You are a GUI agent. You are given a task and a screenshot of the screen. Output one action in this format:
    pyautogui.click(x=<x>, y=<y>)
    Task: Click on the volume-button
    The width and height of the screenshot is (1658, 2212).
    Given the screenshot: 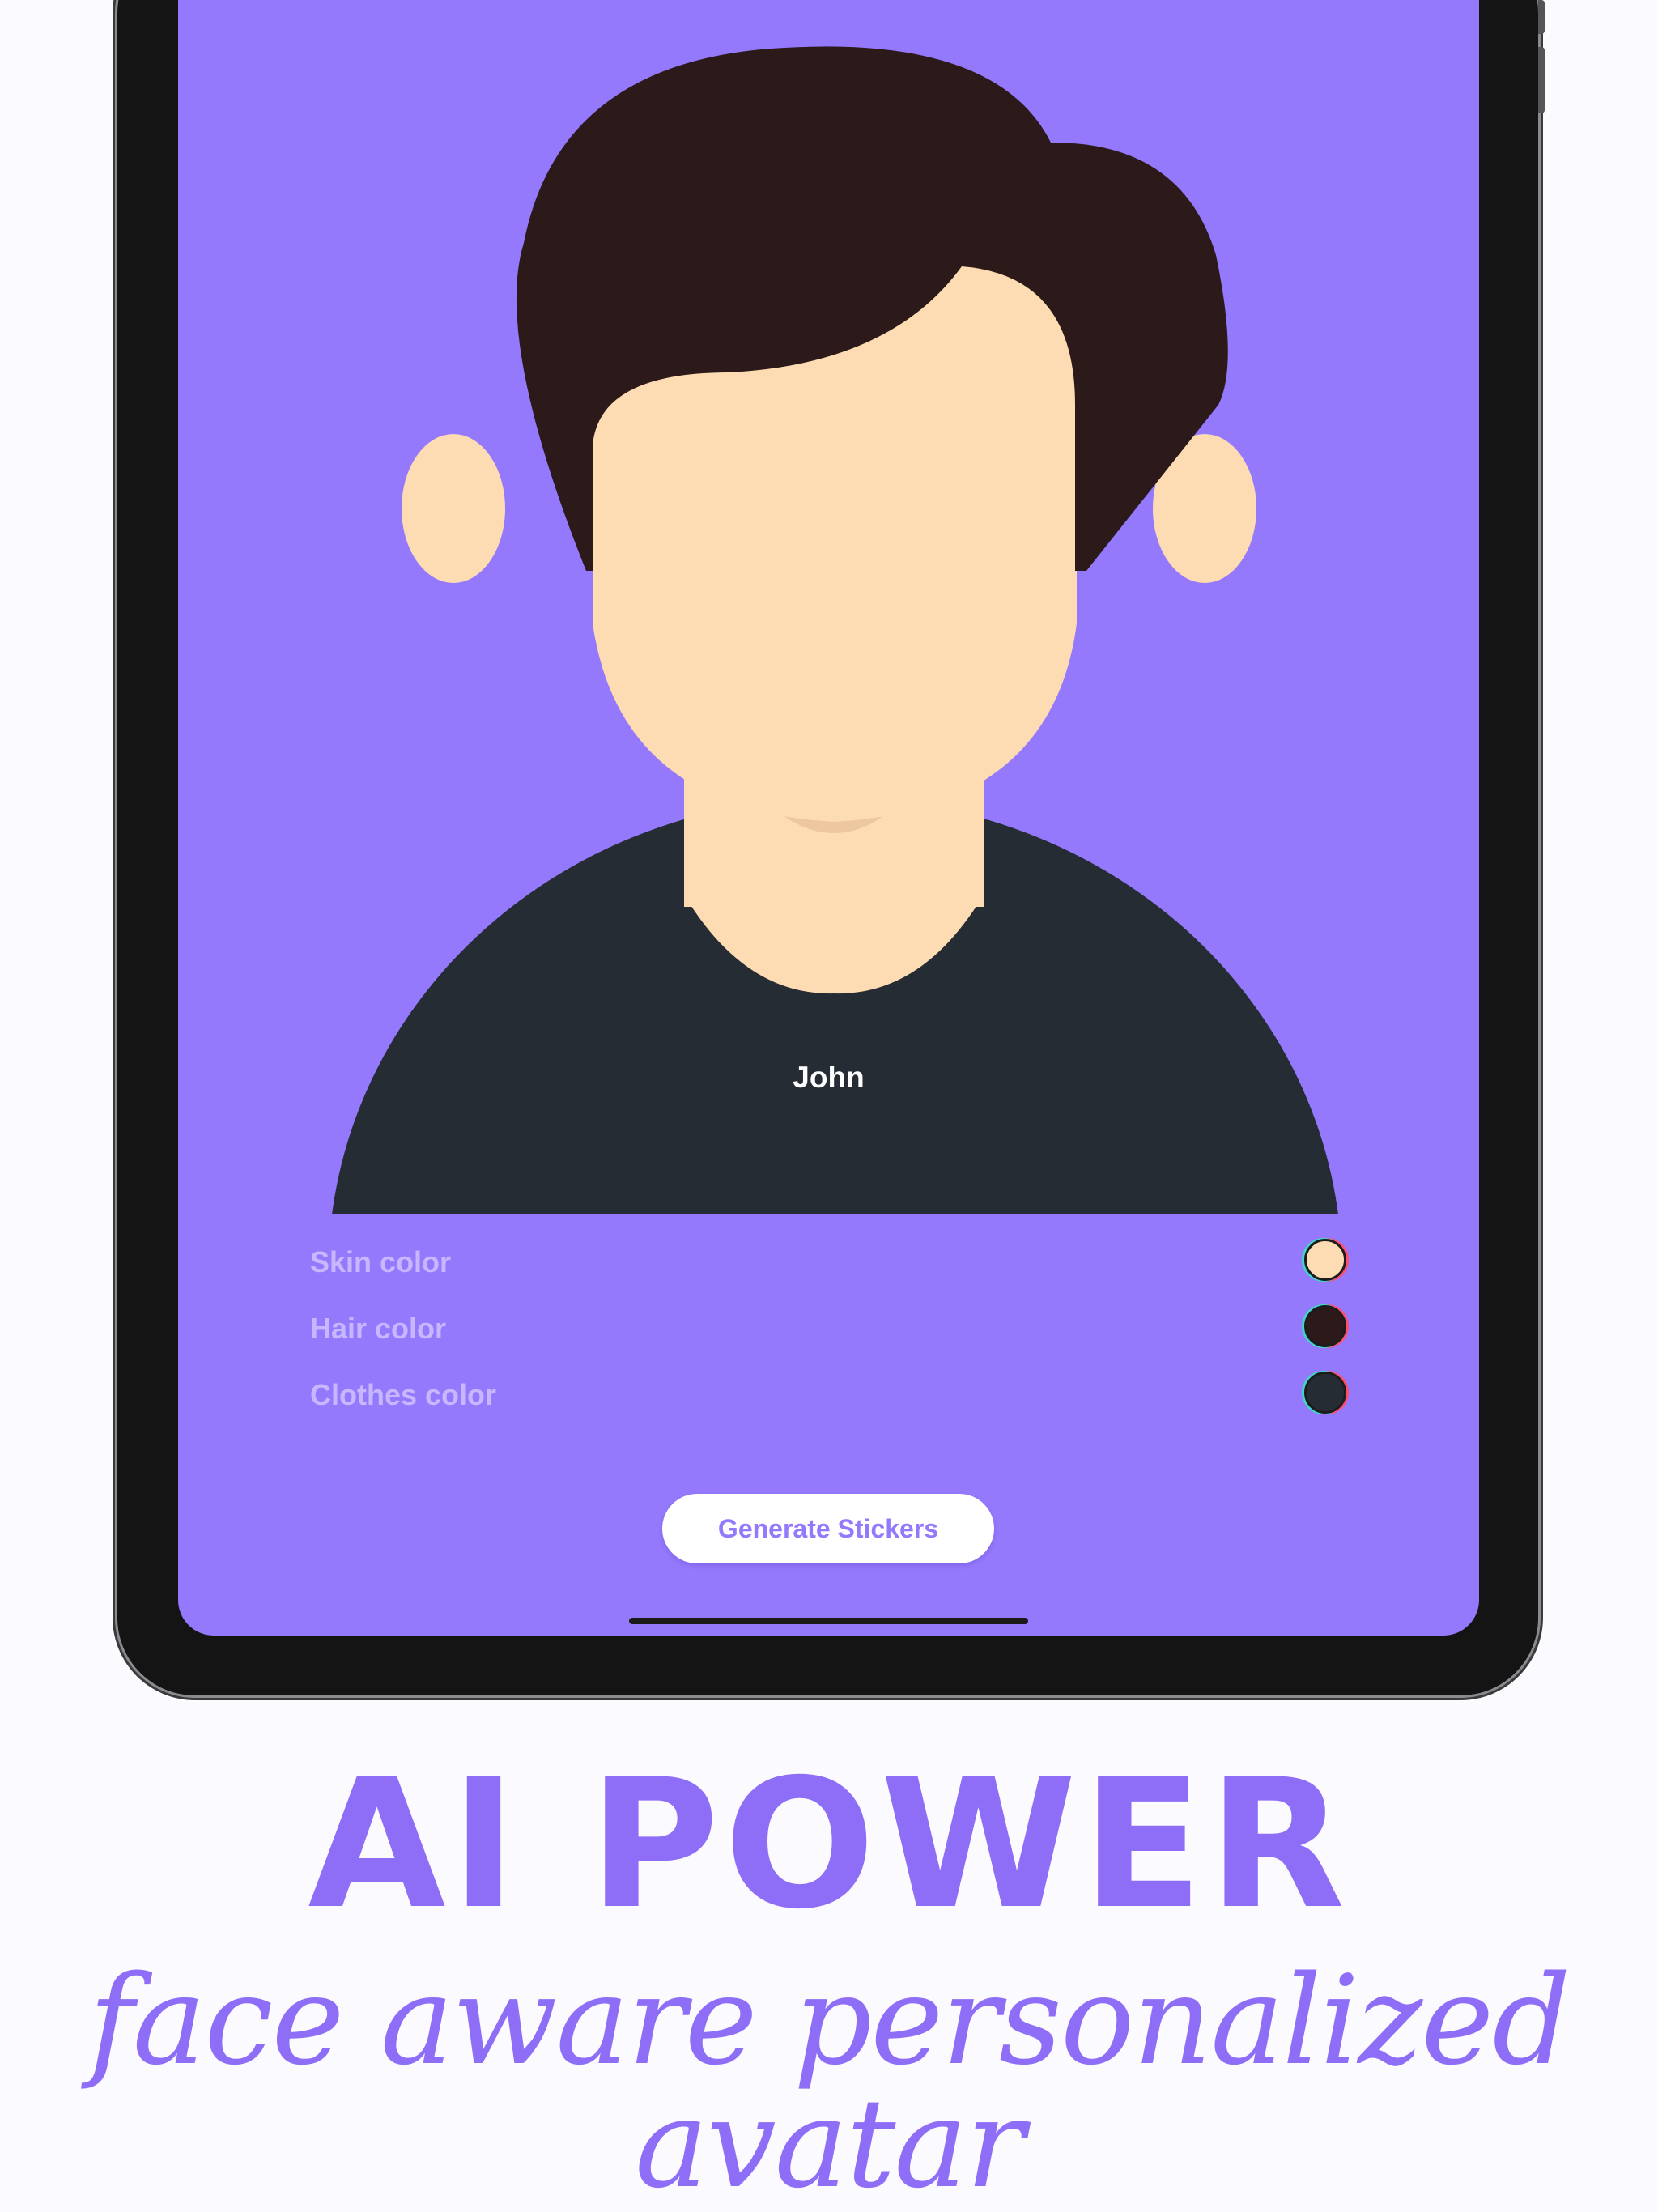 What is the action you would take?
    pyautogui.click(x=1541, y=17)
    